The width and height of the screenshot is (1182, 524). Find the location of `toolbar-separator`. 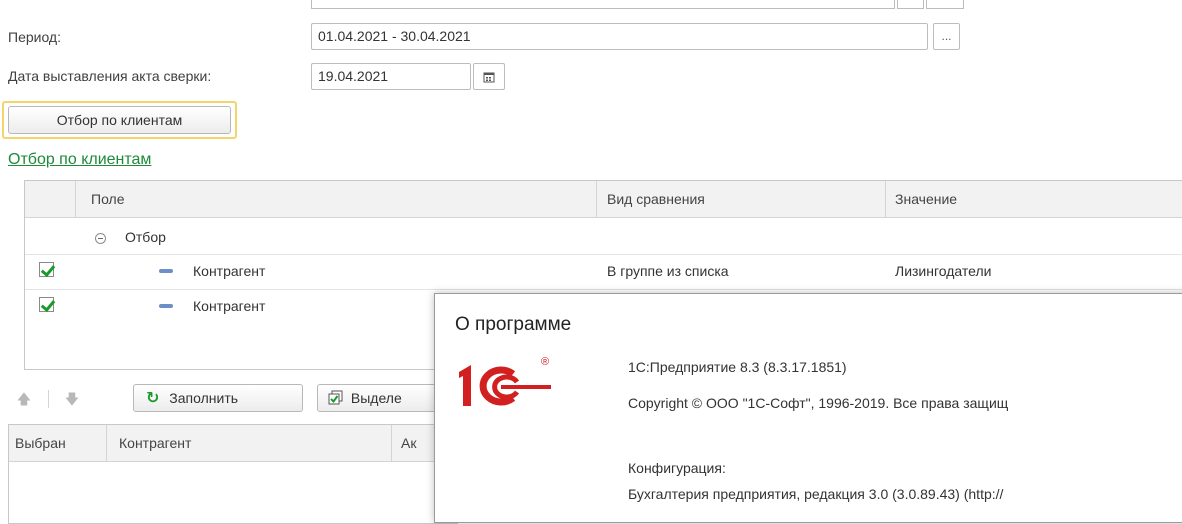

toolbar-separator is located at coordinates (48, 399).